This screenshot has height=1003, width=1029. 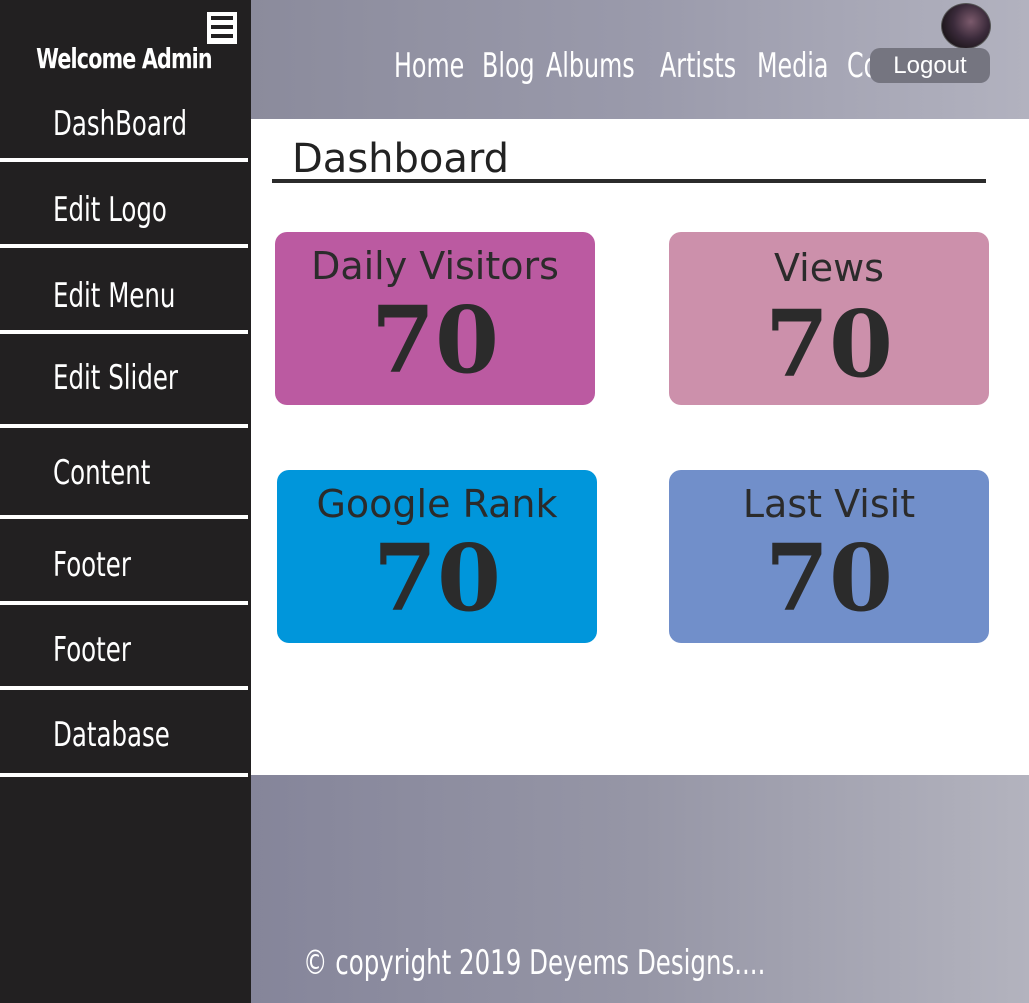 I want to click on sidebar-item-label: Content, so click(x=102, y=473).